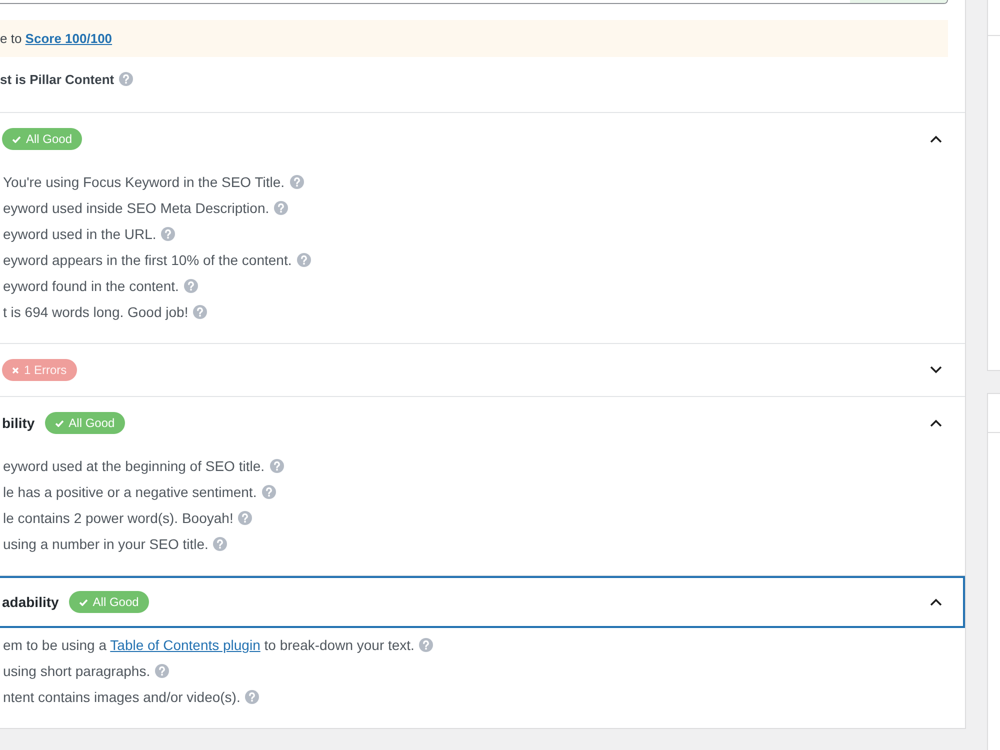  I want to click on check-result-text: le has a positive or a negative sentiment., so click(130, 492).